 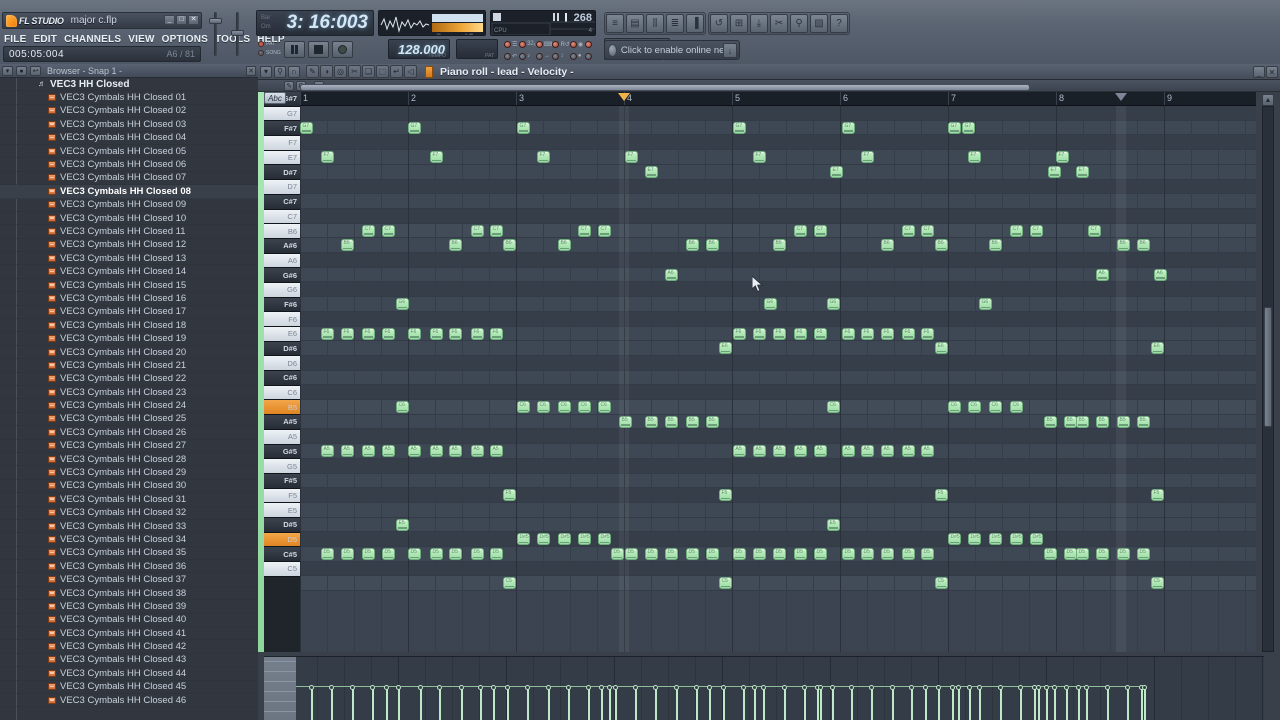 What do you see at coordinates (102, 54) in the screenshot?
I see `position-display: 005:05:004 A6 / 81` at bounding box center [102, 54].